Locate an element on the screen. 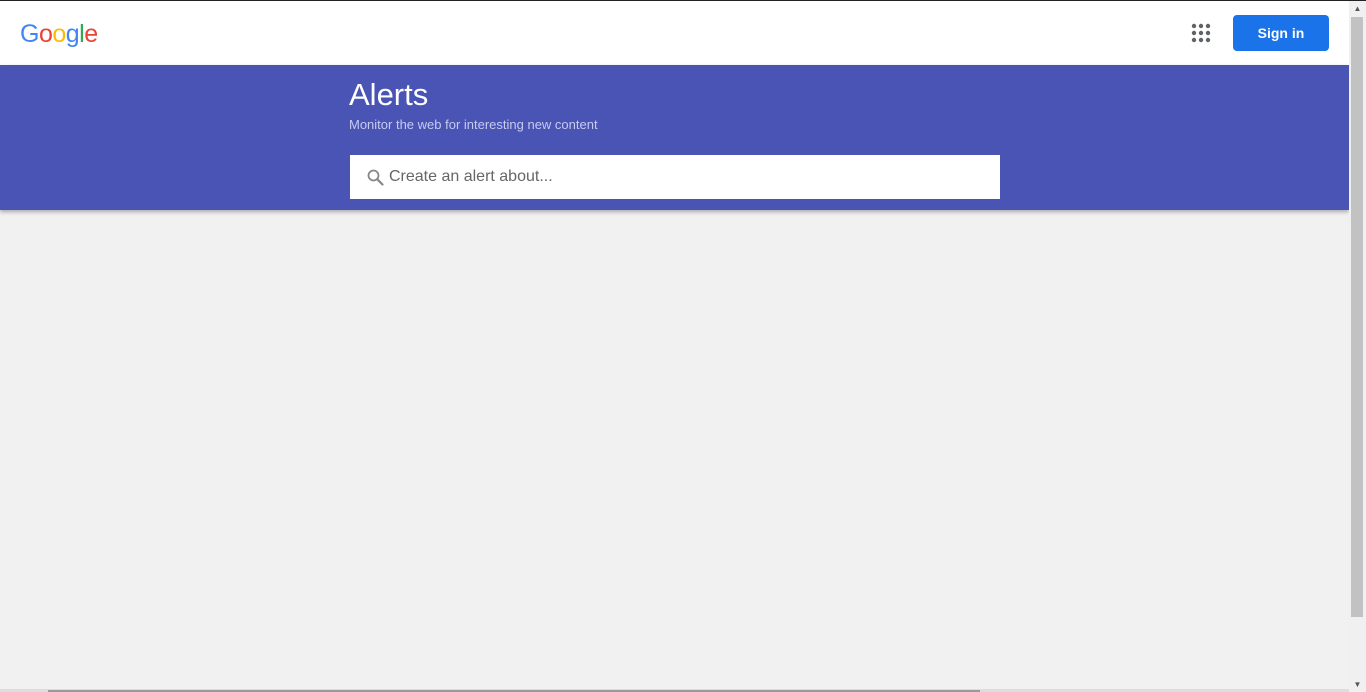 Image resolution: width=1366 pixels, height=692 pixels. scroll-down-arrow-icon: ▼ is located at coordinates (1357, 684).